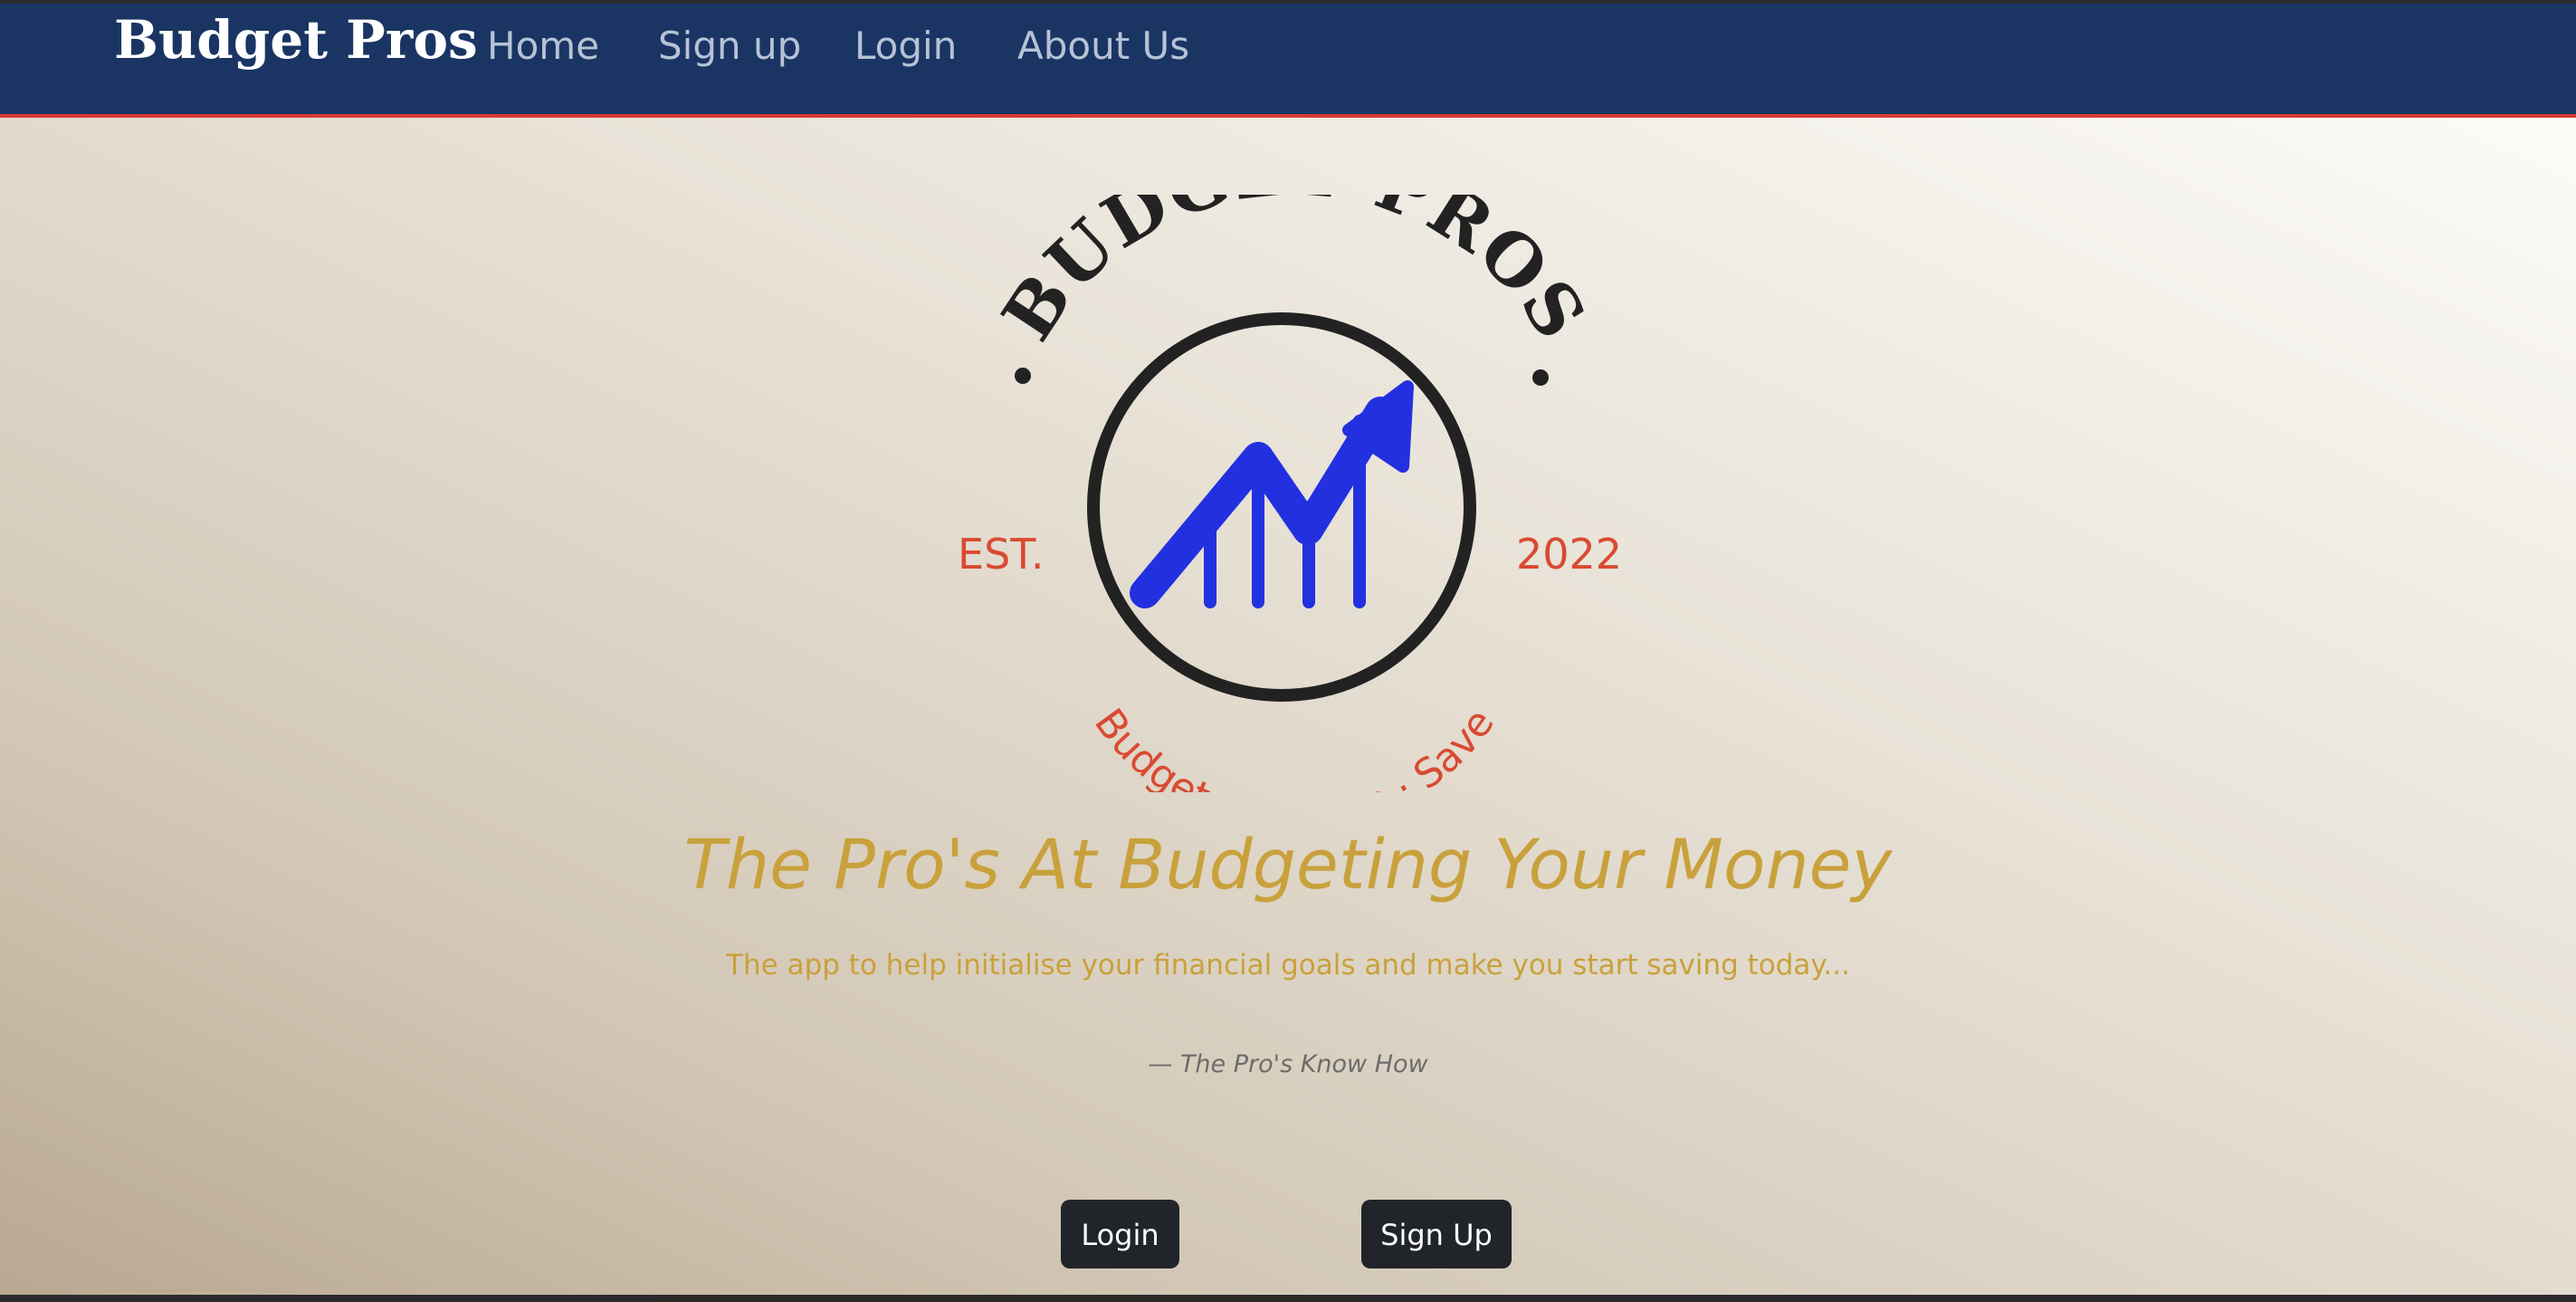  What do you see at coordinates (1569, 555) in the screenshot?
I see `logo-year: 2022` at bounding box center [1569, 555].